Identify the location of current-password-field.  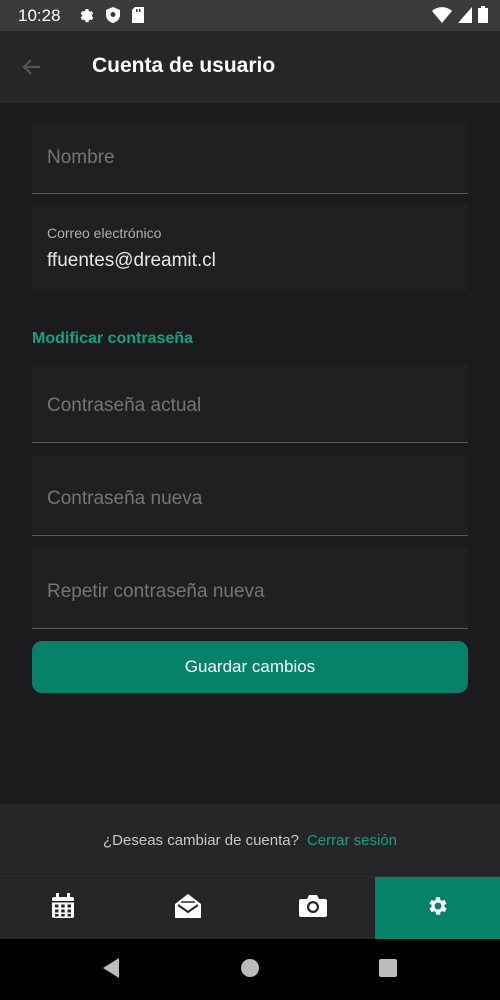
(250, 404).